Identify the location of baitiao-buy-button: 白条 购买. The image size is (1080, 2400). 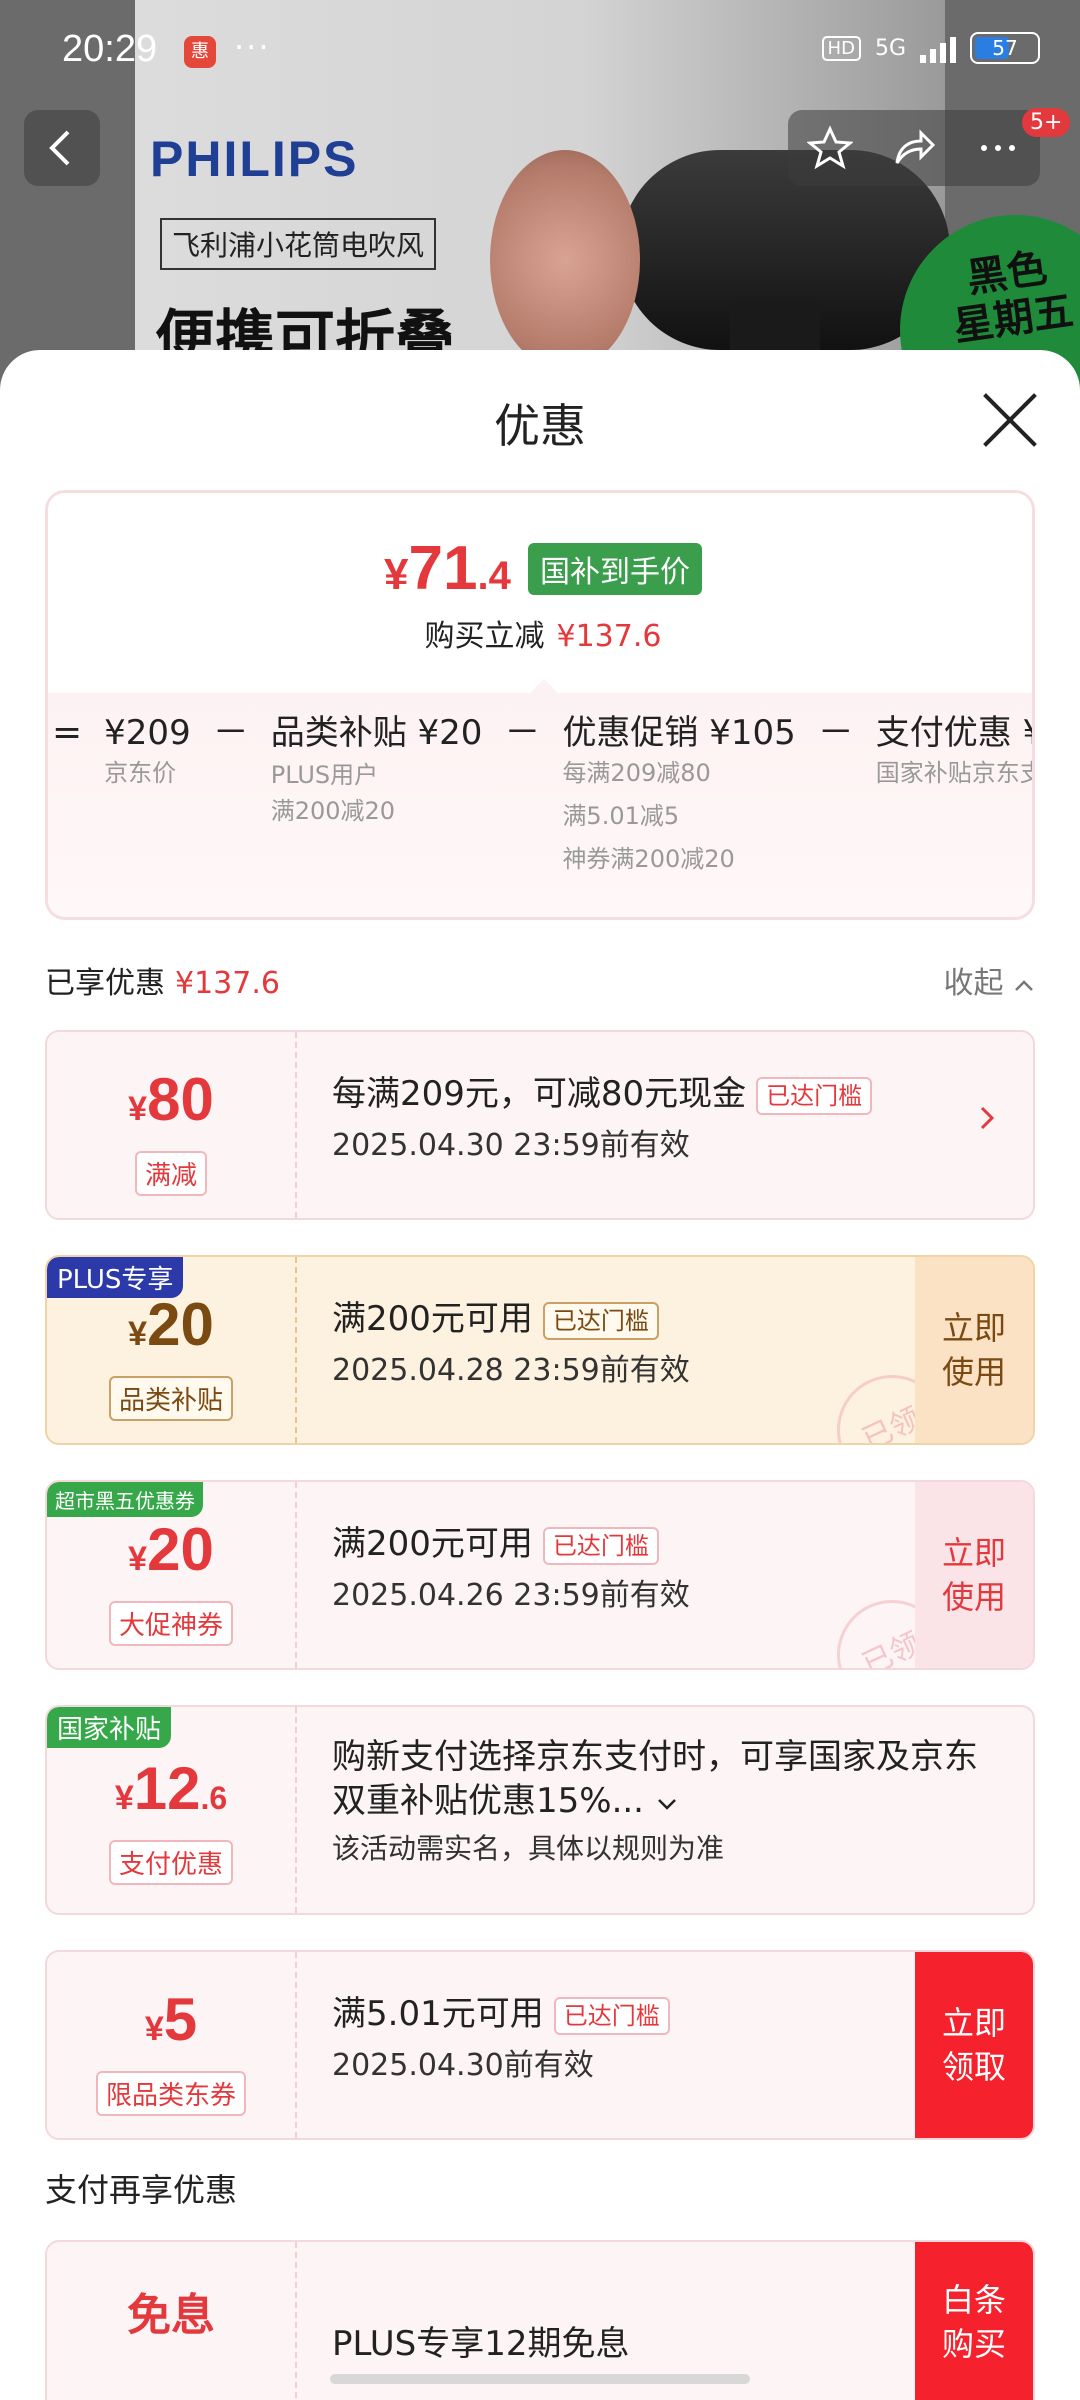
(974, 2321).